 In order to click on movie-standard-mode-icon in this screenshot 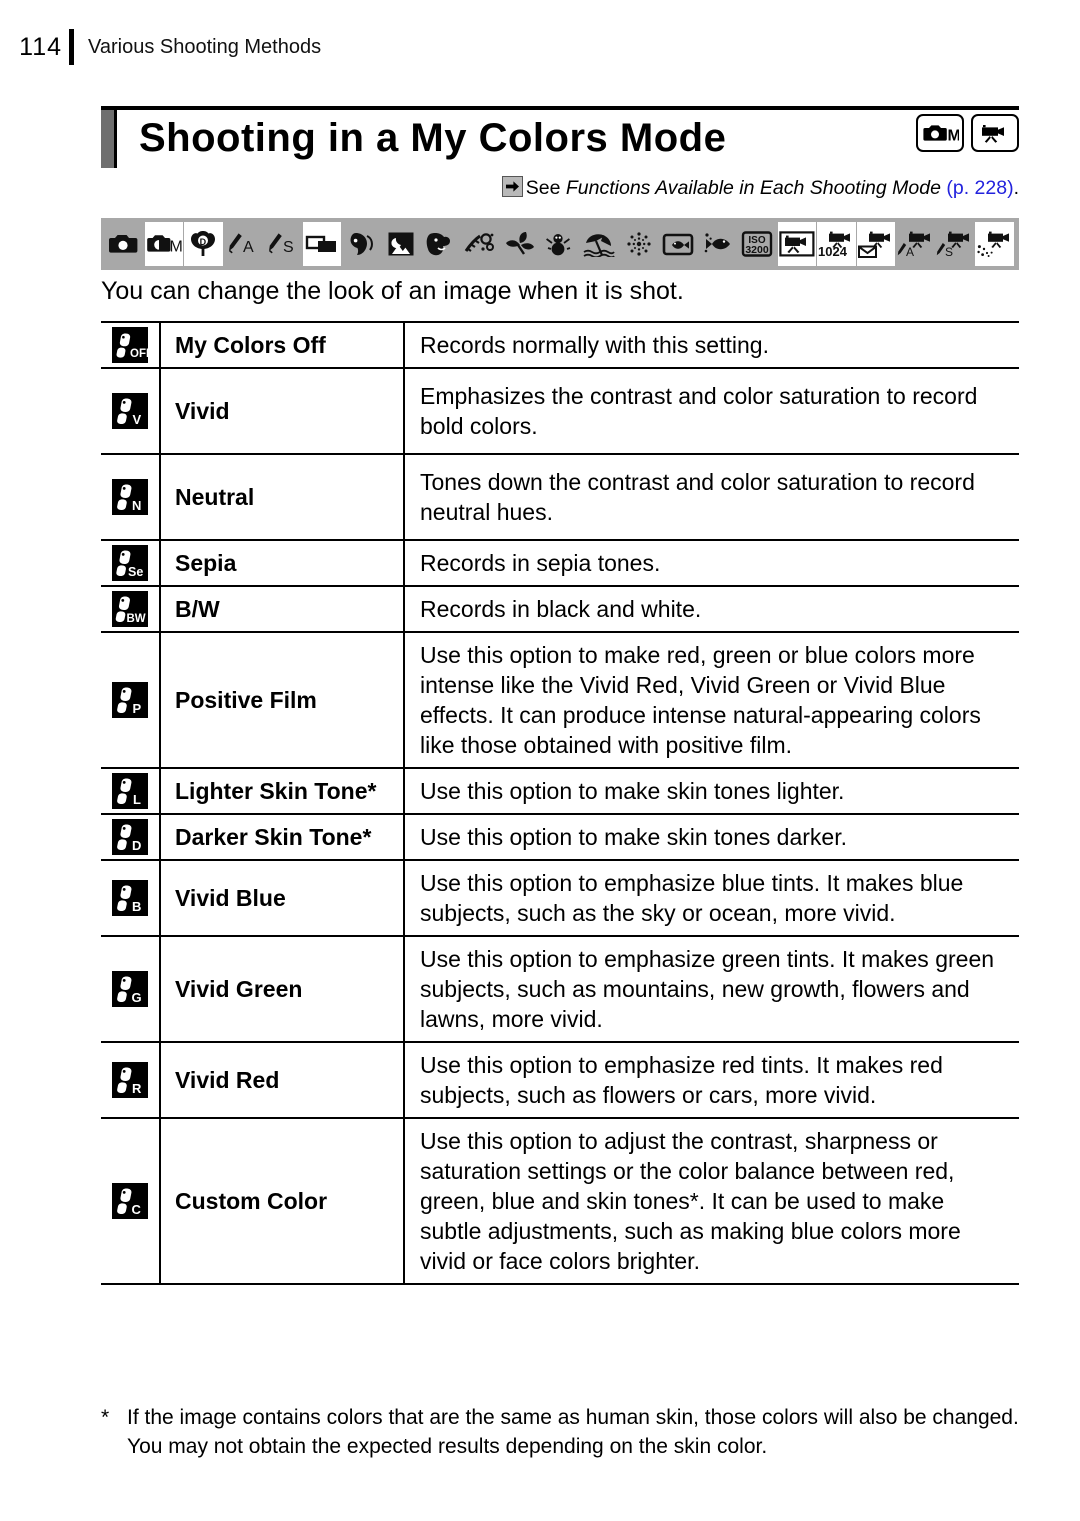, I will do `click(797, 244)`.